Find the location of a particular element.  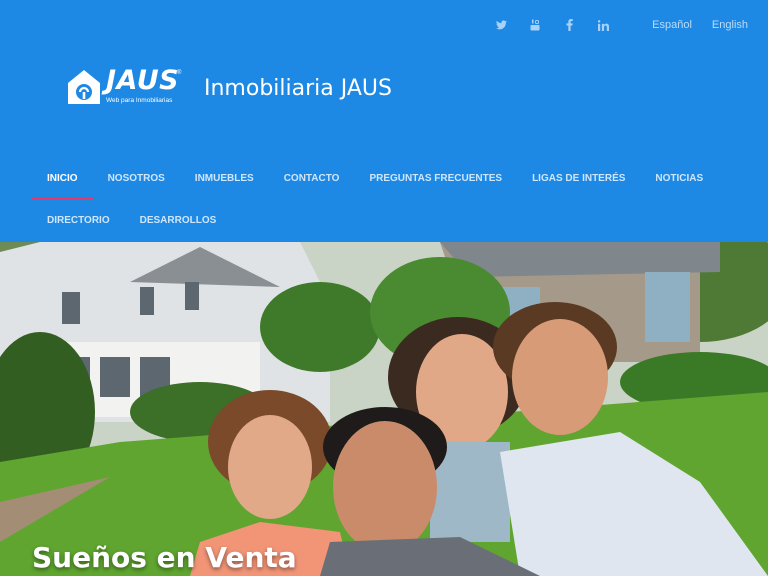

house-logo-icon is located at coordinates (84, 87).